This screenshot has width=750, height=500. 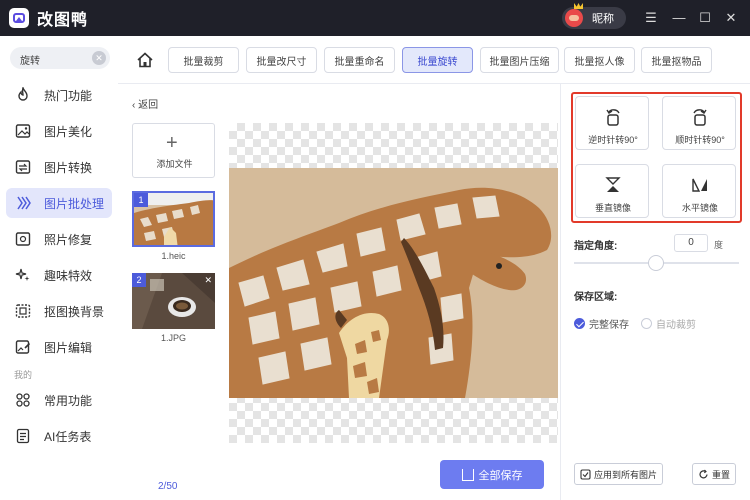 I want to click on sidebar-item-effects: 趣味特效, so click(x=59, y=275).